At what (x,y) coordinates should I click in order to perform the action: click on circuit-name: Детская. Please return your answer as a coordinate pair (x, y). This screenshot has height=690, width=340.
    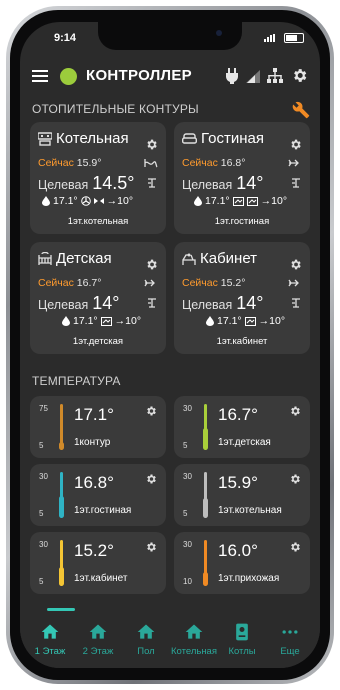
    Looking at the image, I should click on (84, 258).